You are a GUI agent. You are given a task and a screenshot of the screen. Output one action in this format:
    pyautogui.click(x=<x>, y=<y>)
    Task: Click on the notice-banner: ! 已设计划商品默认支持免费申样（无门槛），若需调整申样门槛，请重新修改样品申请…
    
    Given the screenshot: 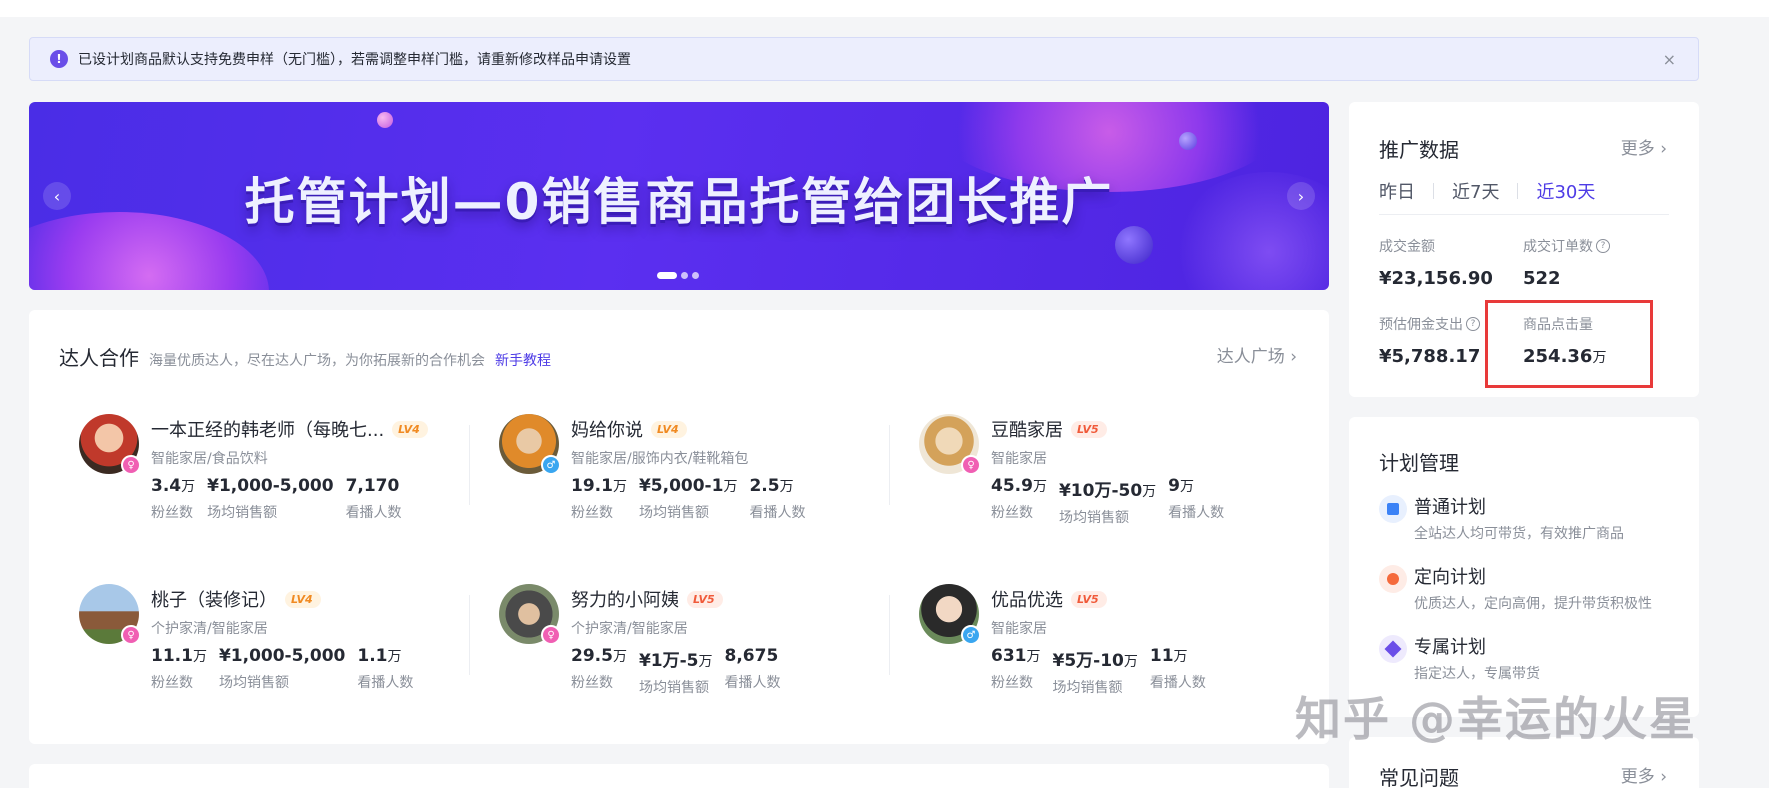 What is the action you would take?
    pyautogui.click(x=864, y=59)
    